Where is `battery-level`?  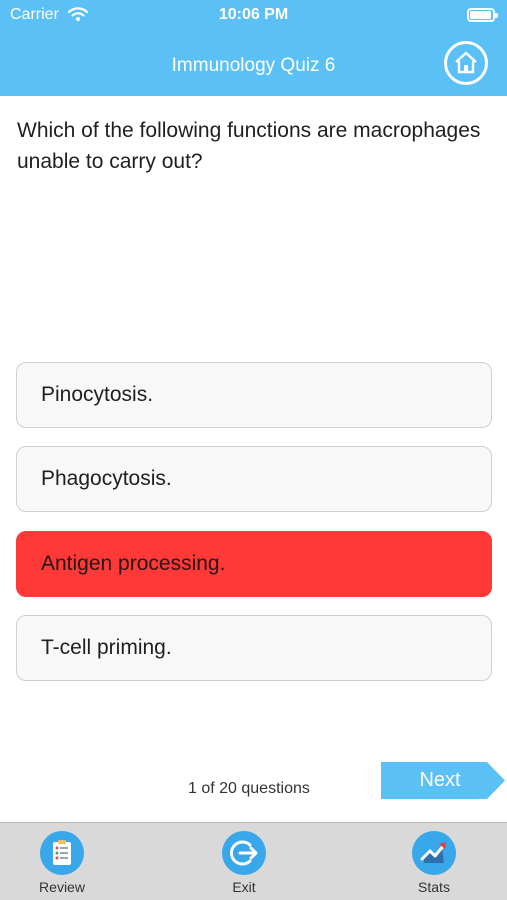 battery-level is located at coordinates (480, 15).